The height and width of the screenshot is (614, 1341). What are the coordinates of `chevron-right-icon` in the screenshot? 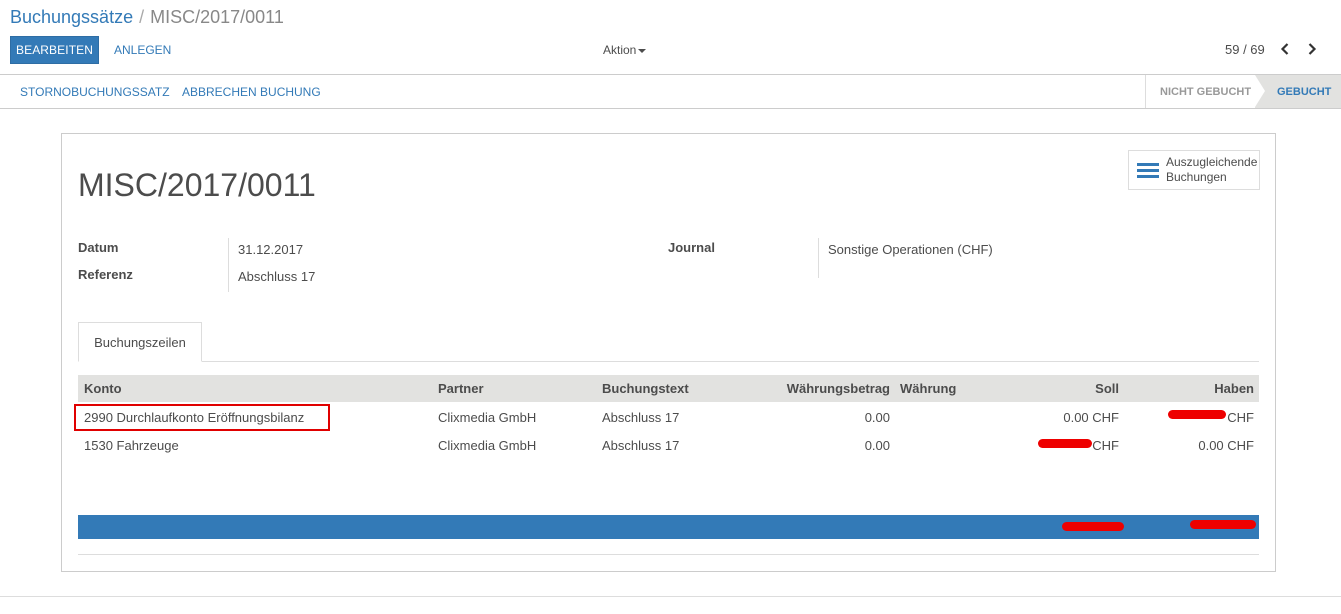 It's located at (1312, 49).